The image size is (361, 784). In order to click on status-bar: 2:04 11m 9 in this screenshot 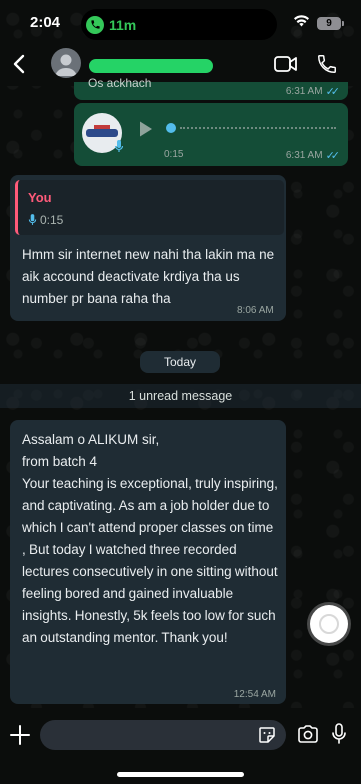, I will do `click(180, 22)`.